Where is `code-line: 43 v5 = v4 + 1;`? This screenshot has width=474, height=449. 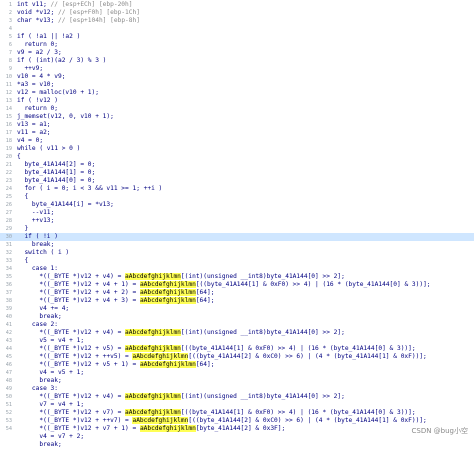
code-line: 43 v5 = v4 + 1; is located at coordinates (237, 341).